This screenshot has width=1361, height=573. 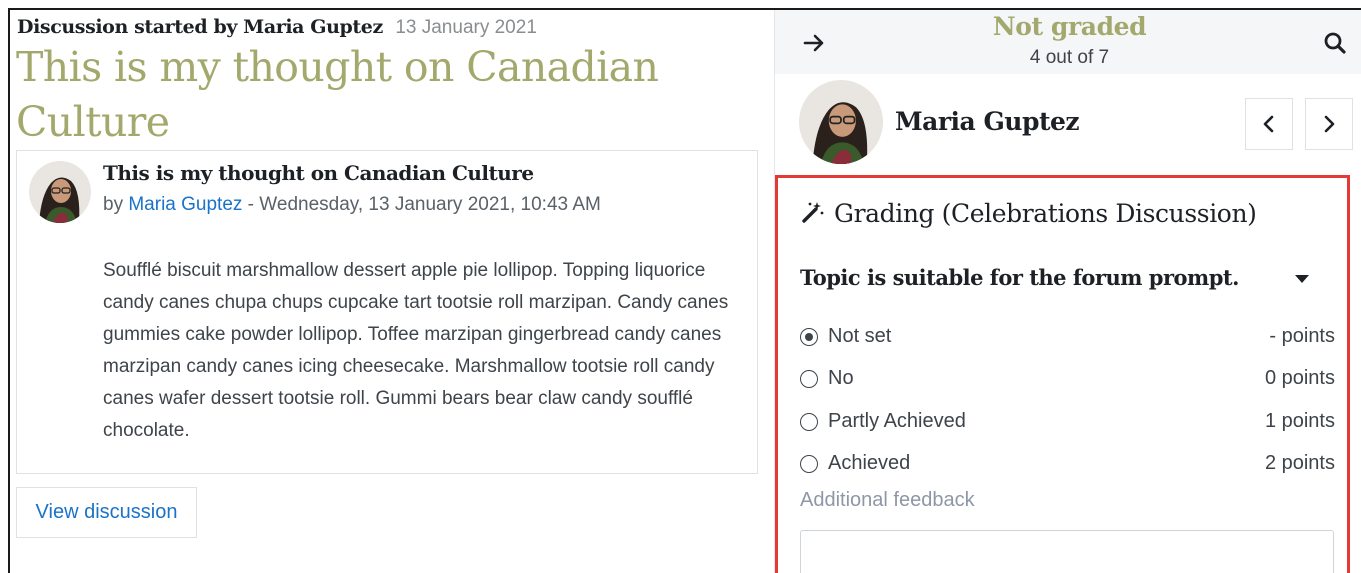 I want to click on additional-feedback-input, so click(x=1067, y=551).